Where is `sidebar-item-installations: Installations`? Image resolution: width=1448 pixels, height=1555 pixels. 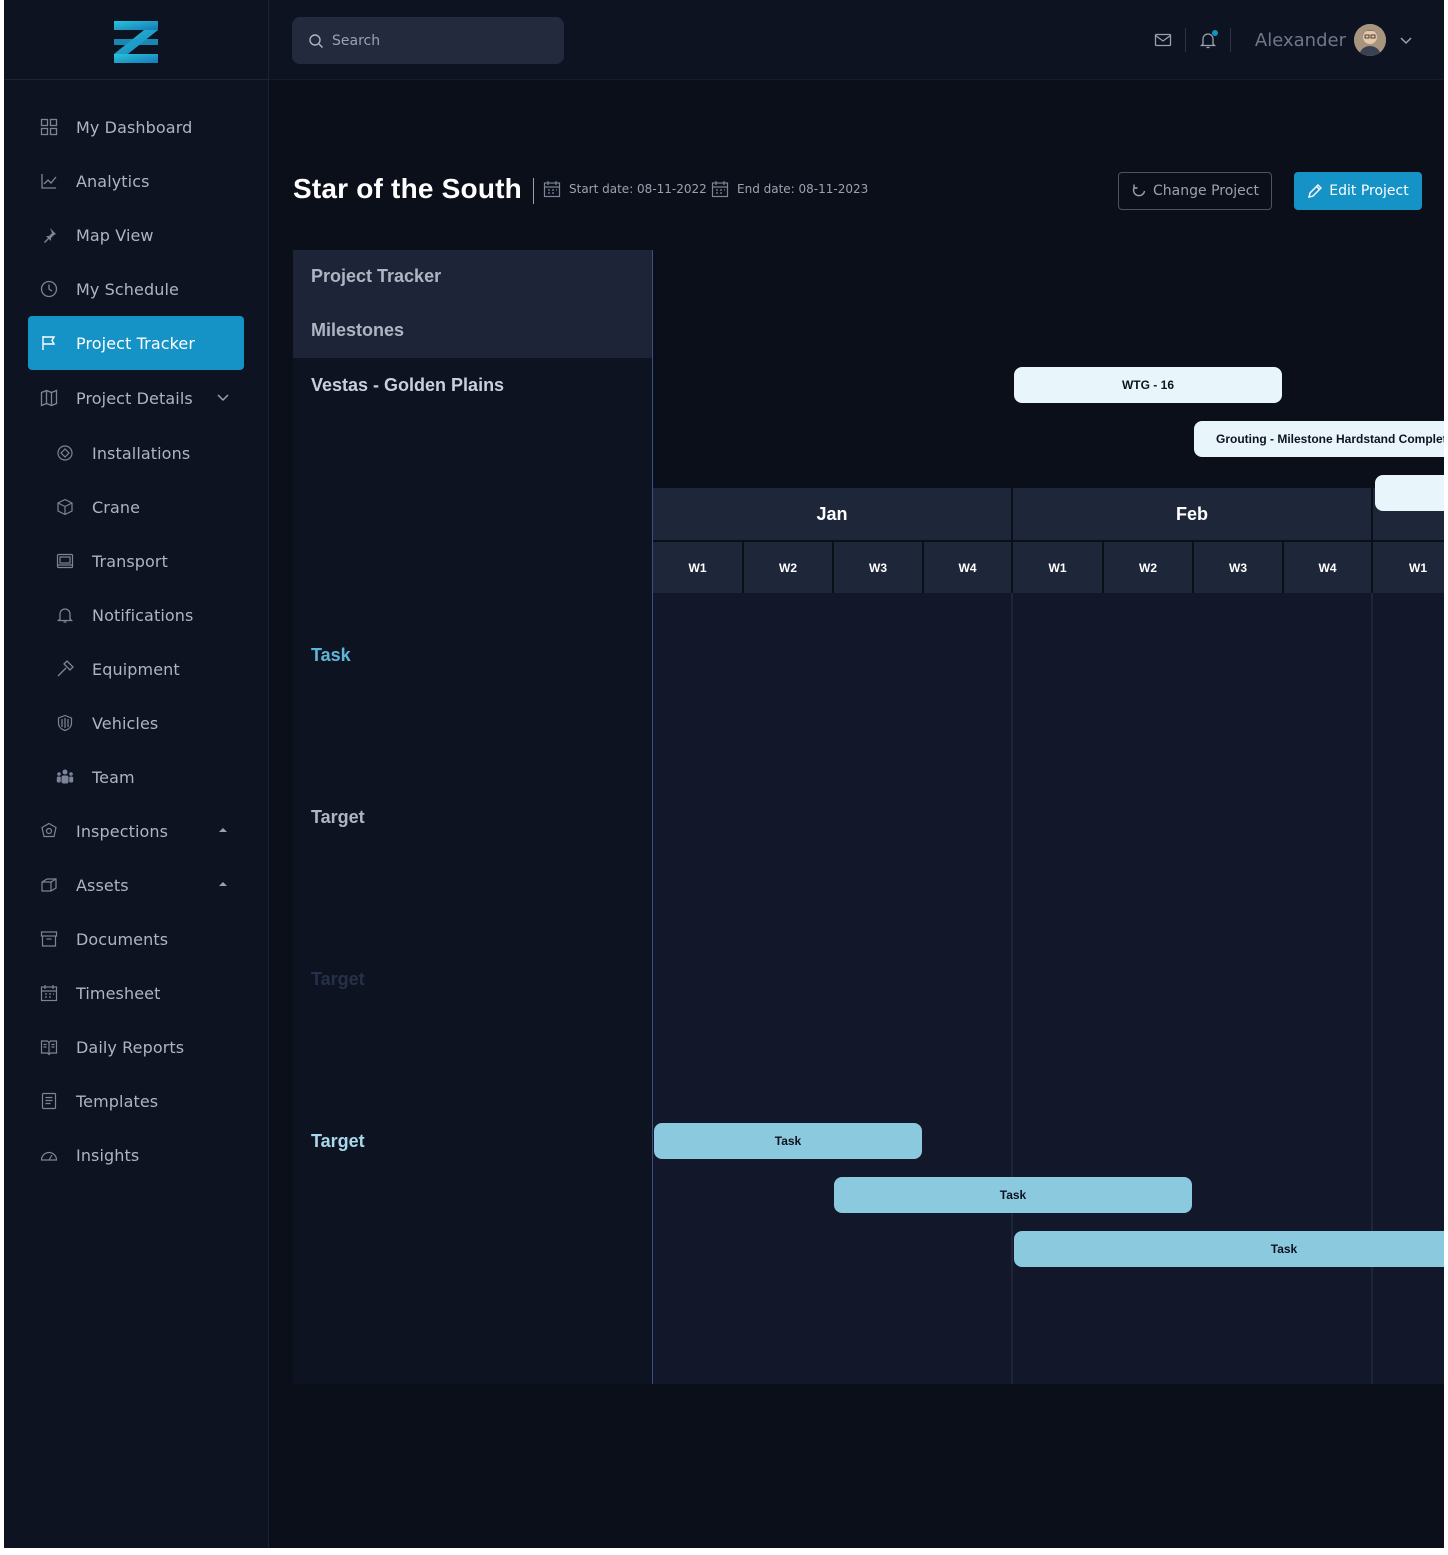 sidebar-item-installations: Installations is located at coordinates (136, 453).